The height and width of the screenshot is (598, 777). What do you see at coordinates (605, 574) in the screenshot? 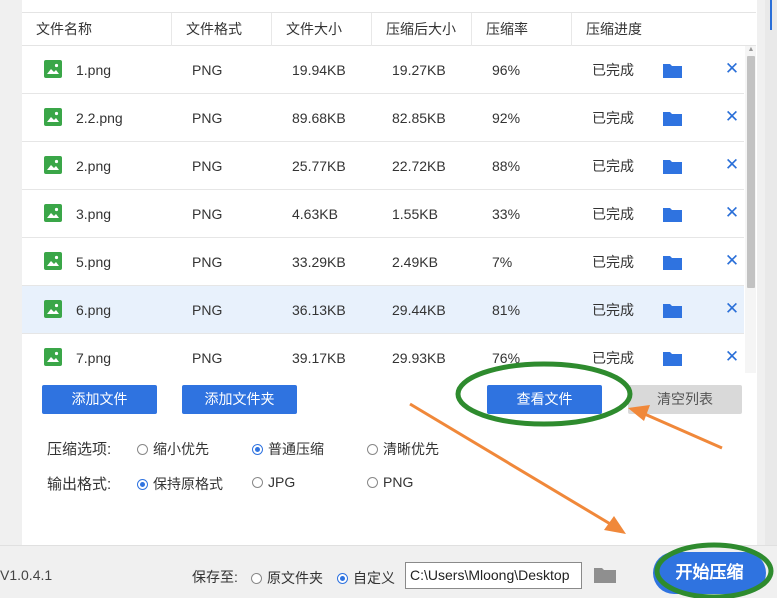
I see `browse-folder-icon` at bounding box center [605, 574].